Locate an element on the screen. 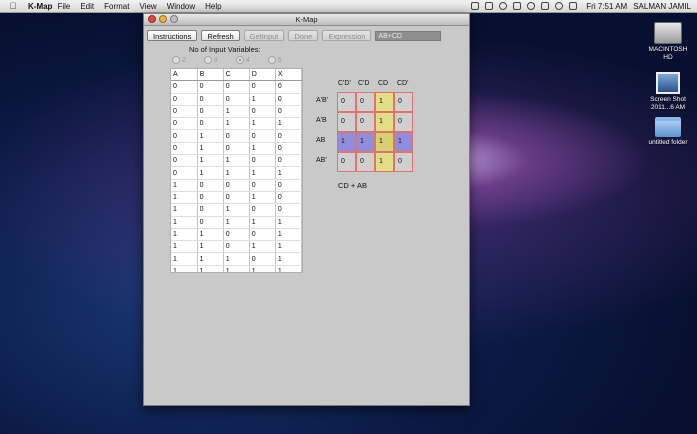 This screenshot has width=697, height=434. zoom-icon is located at coordinates (174, 19).